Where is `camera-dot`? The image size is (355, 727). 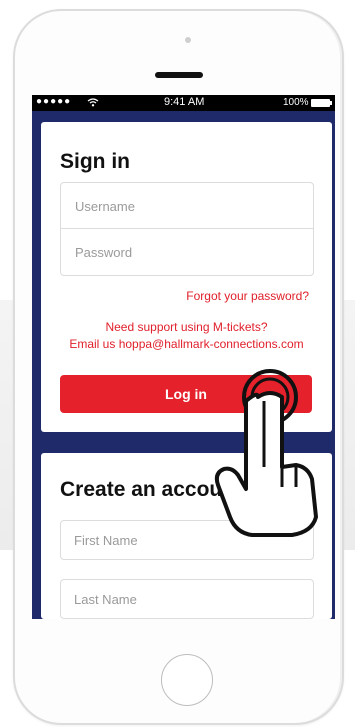 camera-dot is located at coordinates (188, 40).